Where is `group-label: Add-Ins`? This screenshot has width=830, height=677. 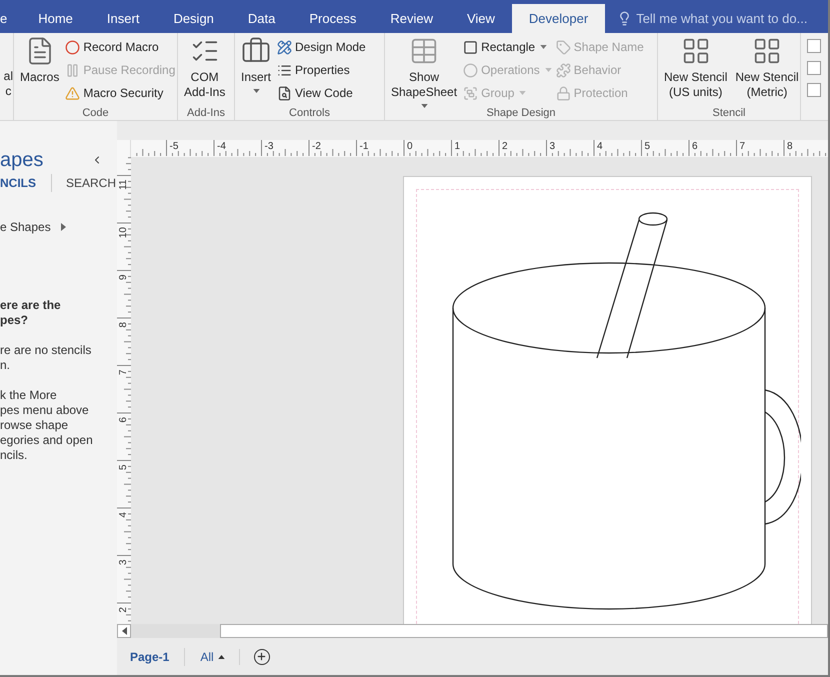
group-label: Add-Ins is located at coordinates (206, 113).